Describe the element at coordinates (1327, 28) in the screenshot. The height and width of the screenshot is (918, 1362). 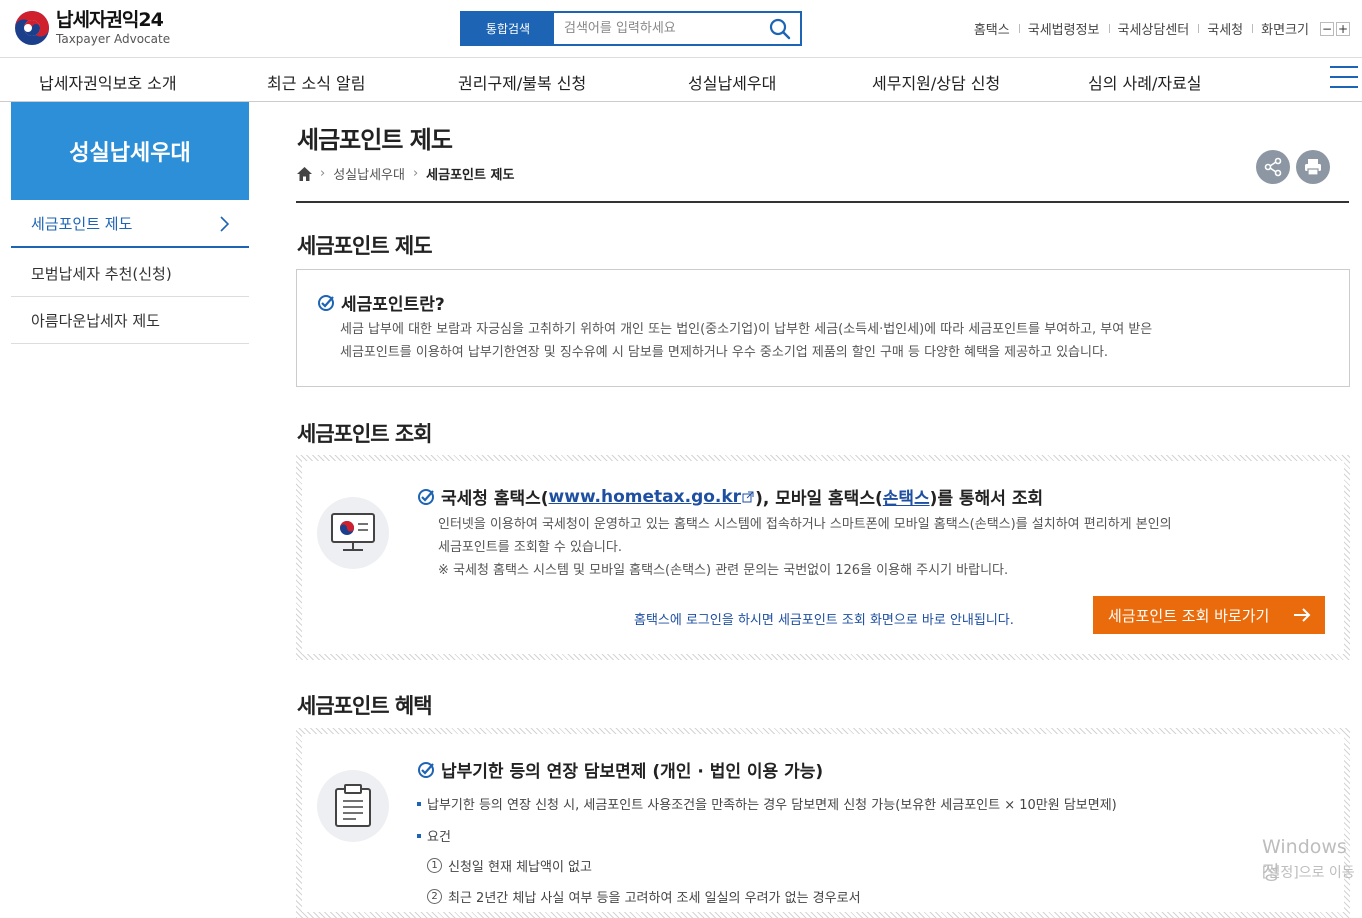
I see `zoom-out-button: −` at that location.